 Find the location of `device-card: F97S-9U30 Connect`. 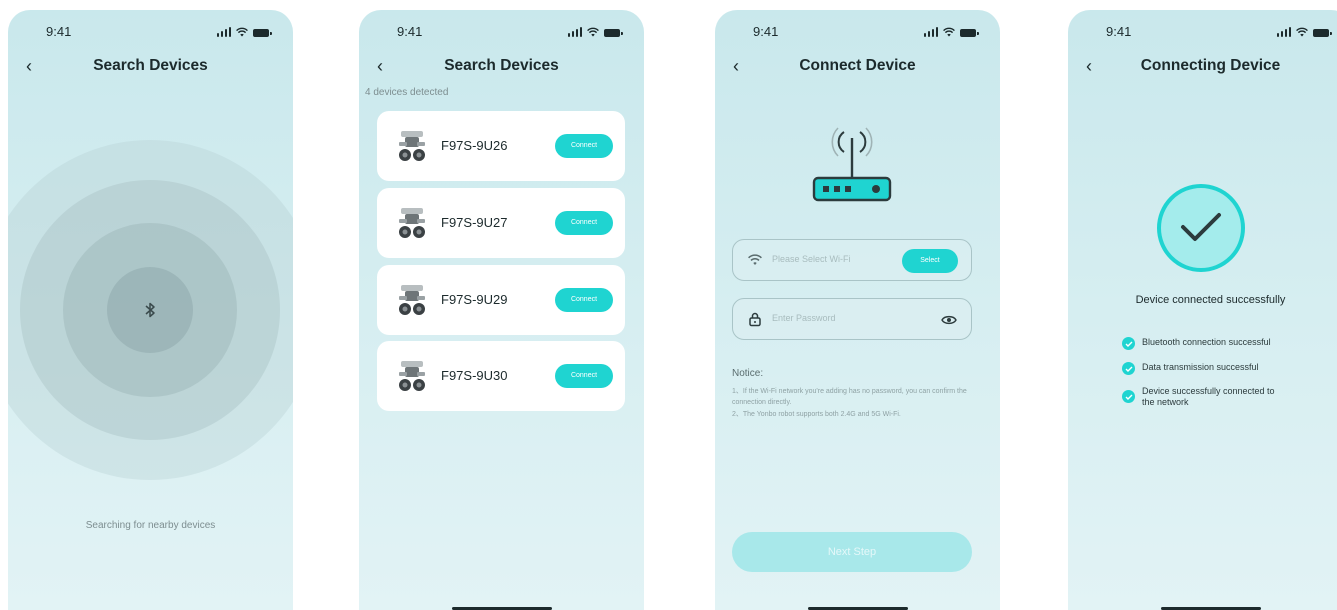

device-card: F97S-9U30 Connect is located at coordinates (501, 376).